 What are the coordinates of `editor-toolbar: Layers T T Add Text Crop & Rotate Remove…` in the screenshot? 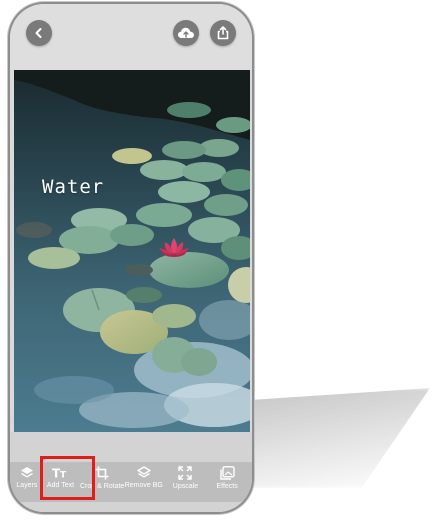 It's located at (131, 482).